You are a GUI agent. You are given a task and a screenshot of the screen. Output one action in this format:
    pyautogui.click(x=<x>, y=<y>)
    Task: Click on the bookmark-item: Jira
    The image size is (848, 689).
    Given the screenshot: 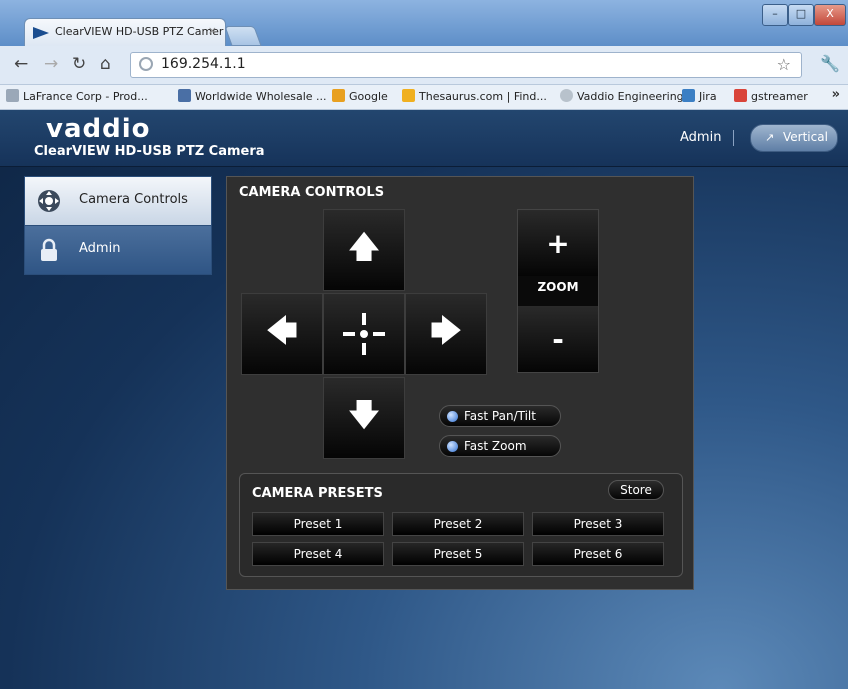 What is the action you would take?
    pyautogui.click(x=699, y=96)
    